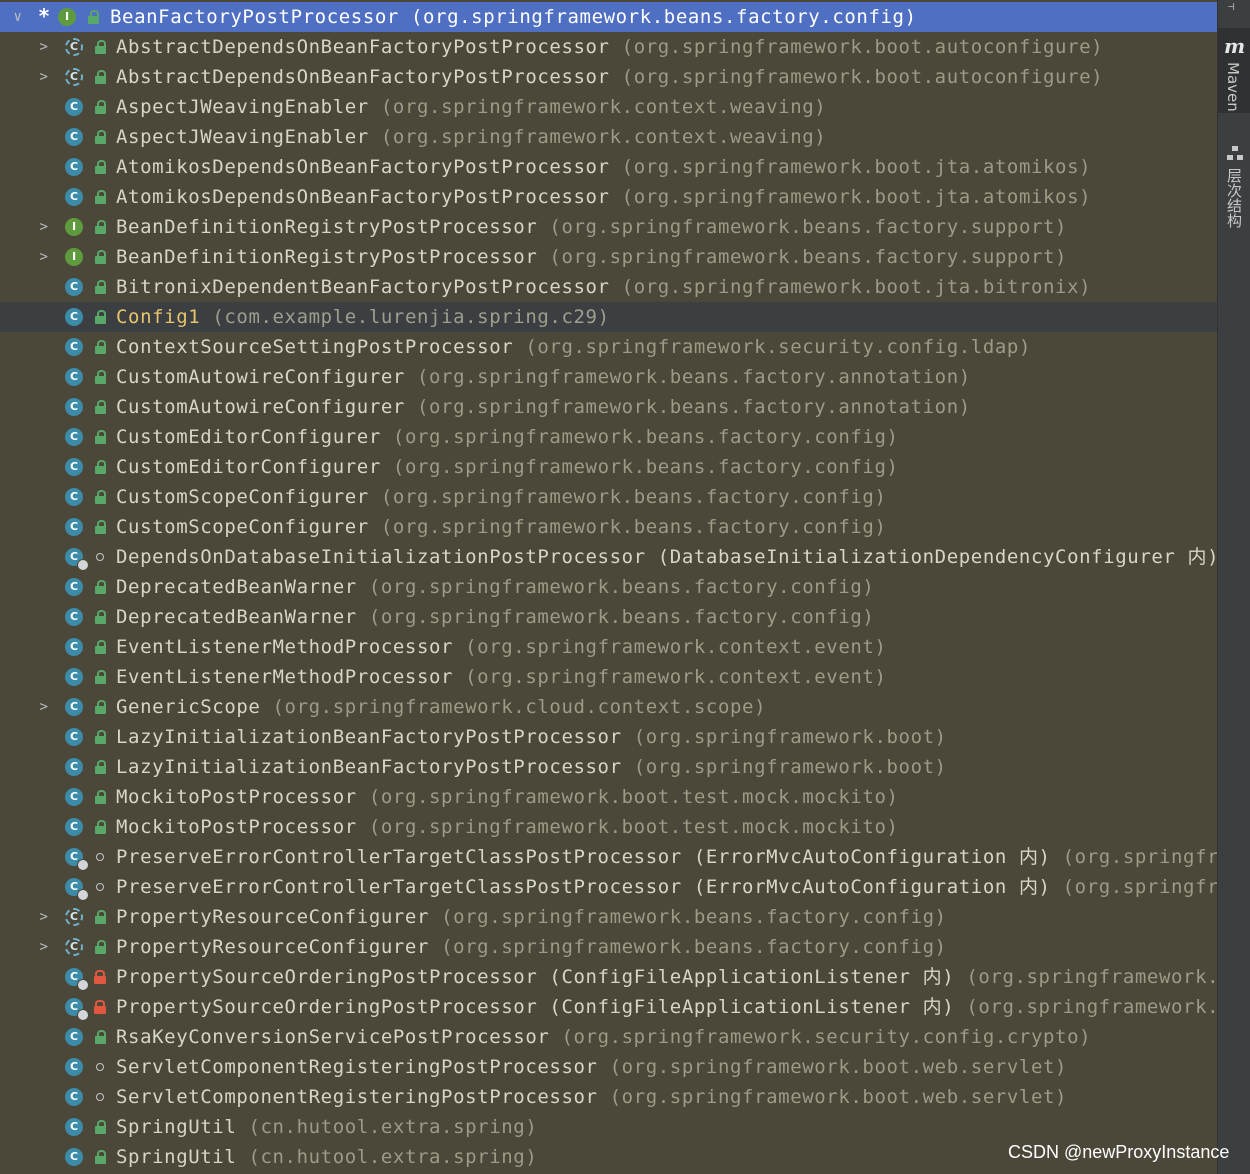 This screenshot has height=1174, width=1250. I want to click on package-name: (org.springfra, so click(1139, 887).